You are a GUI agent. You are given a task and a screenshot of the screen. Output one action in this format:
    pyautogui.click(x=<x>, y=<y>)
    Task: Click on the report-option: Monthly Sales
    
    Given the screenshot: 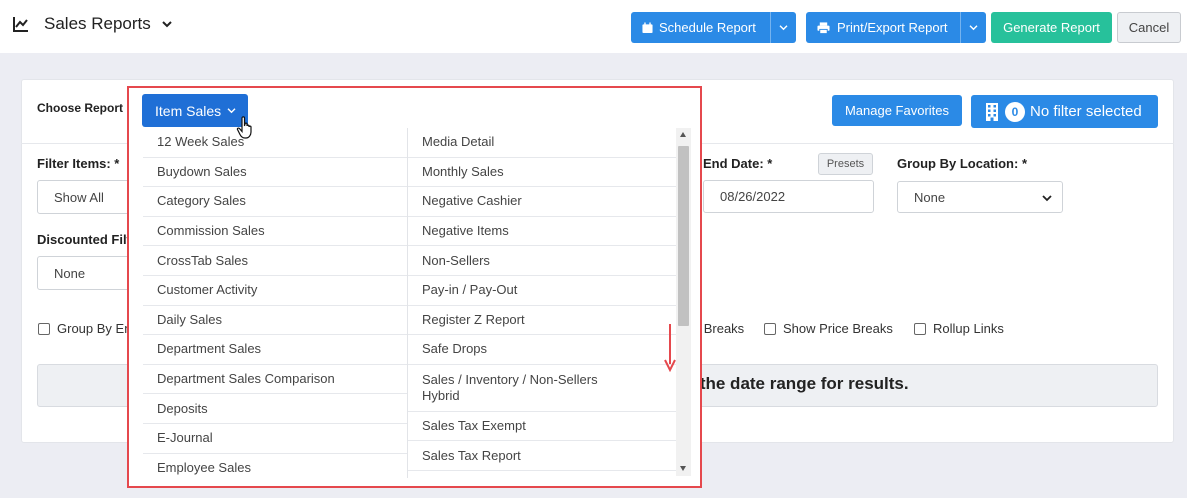 What is the action you would take?
    pyautogui.click(x=542, y=173)
    